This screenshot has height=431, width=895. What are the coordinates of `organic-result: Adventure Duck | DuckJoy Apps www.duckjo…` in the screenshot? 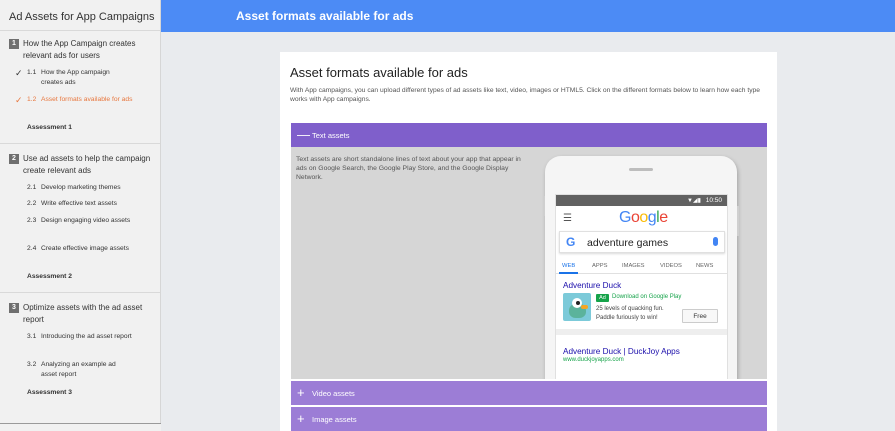 It's located at (641, 360).